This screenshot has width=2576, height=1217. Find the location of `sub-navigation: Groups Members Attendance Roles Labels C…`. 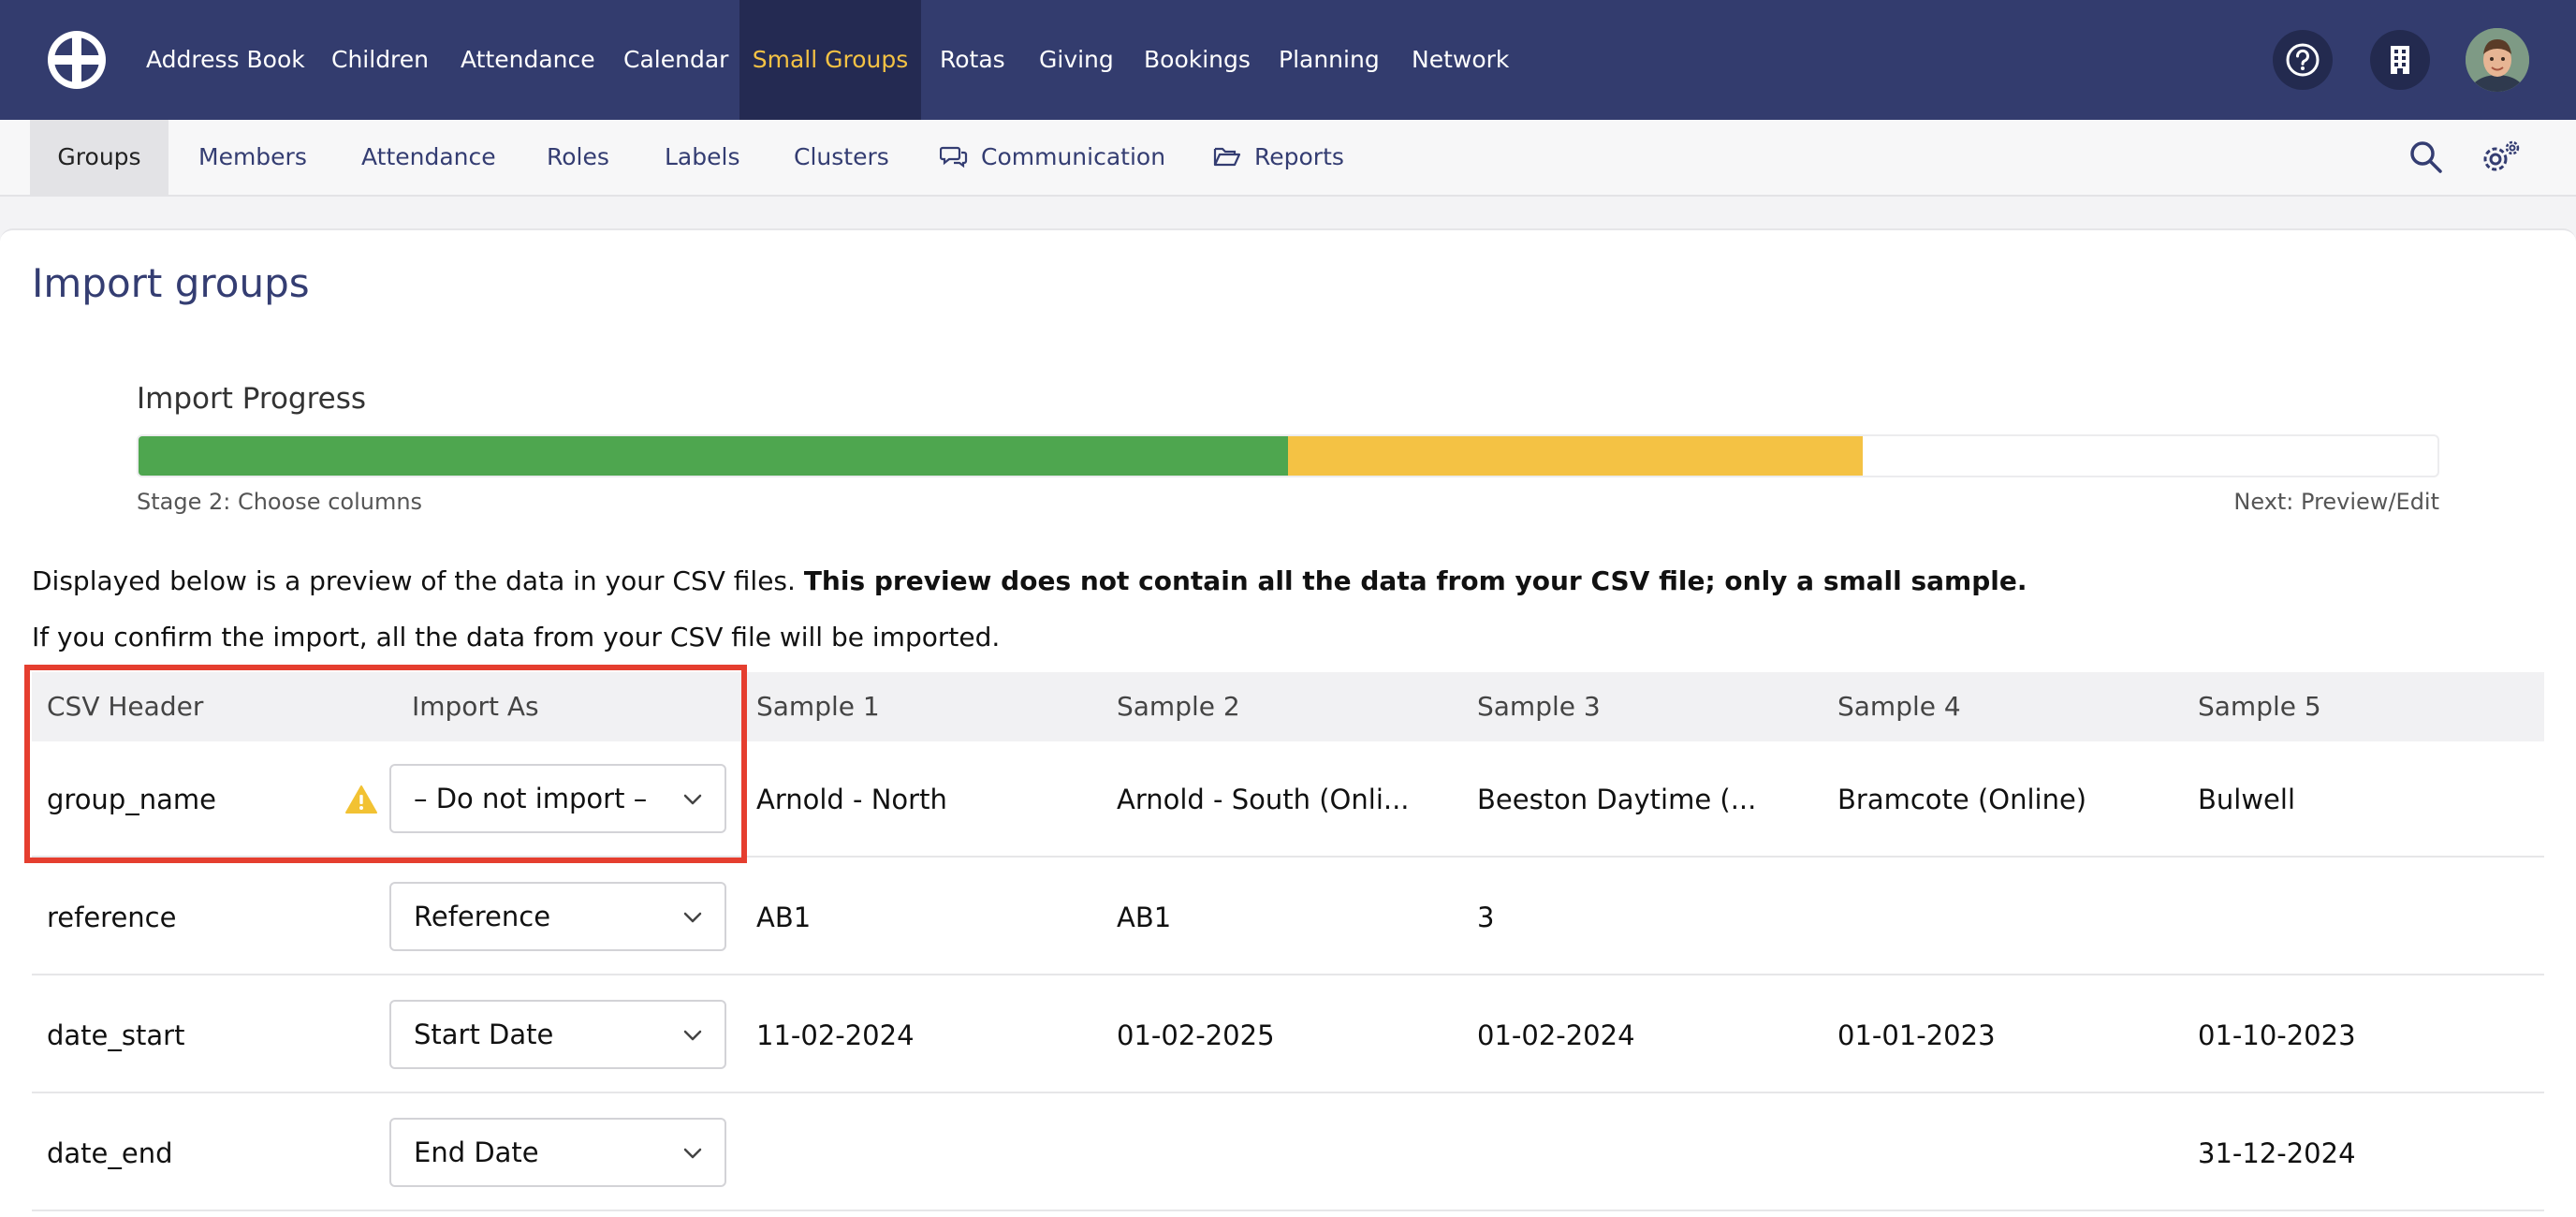

sub-navigation: Groups Members Attendance Roles Labels C… is located at coordinates (1288, 158).